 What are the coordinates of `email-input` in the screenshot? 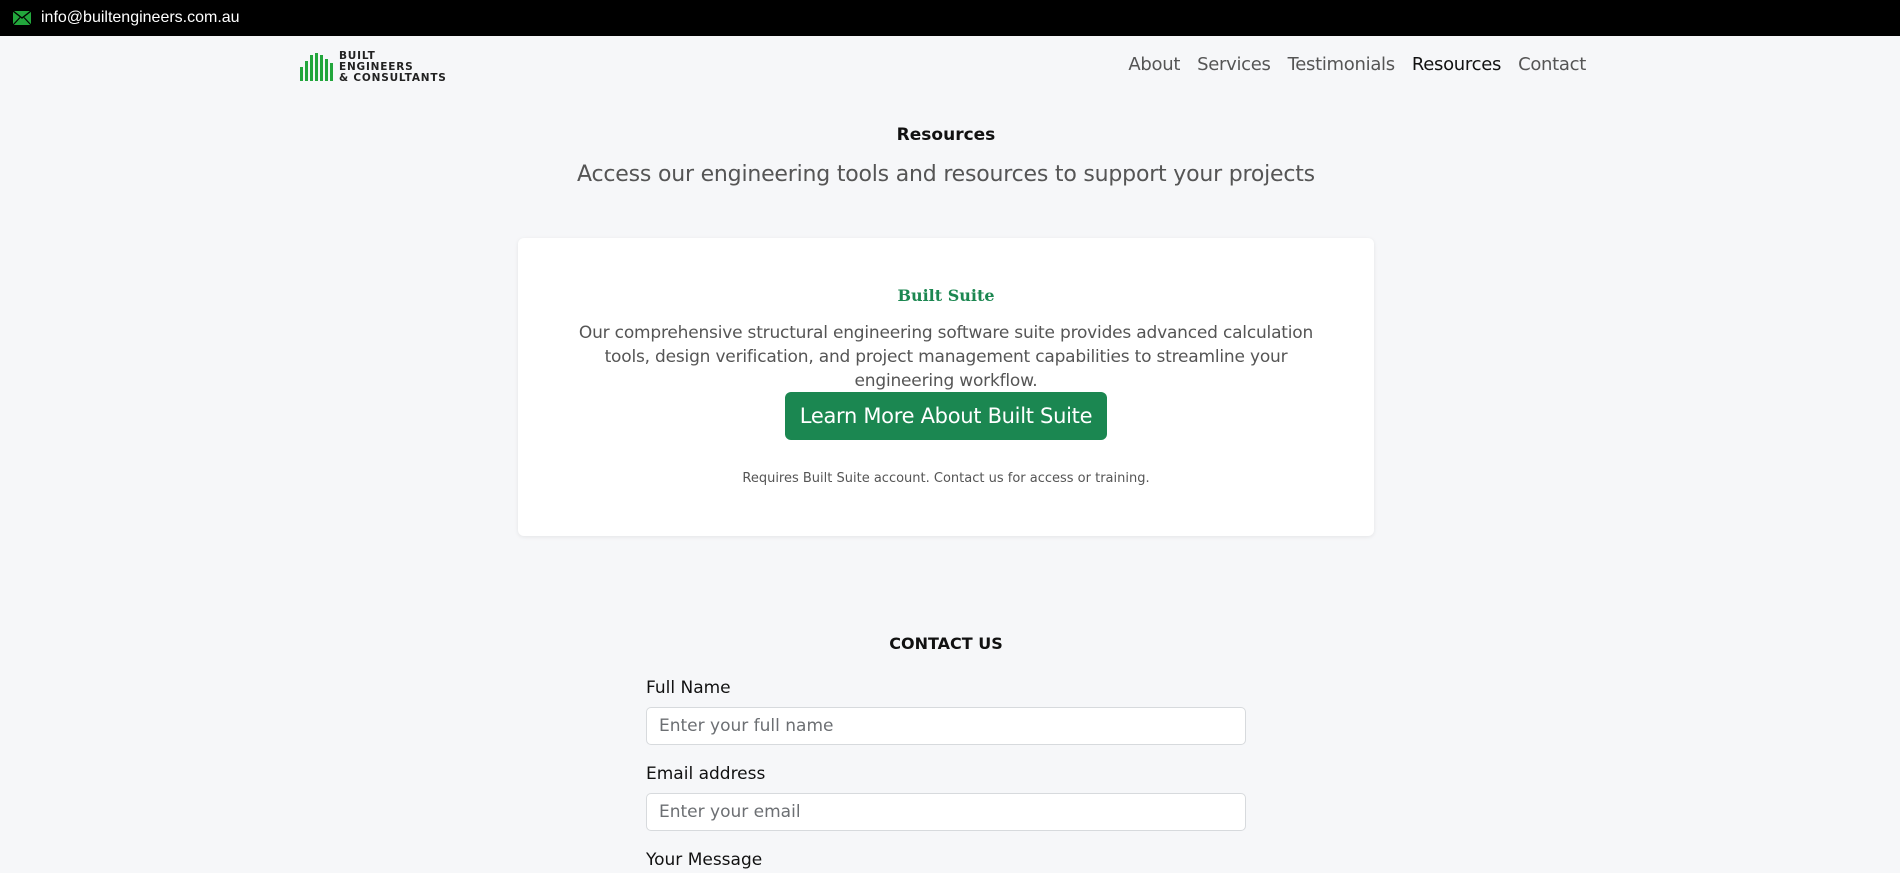 It's located at (946, 812).